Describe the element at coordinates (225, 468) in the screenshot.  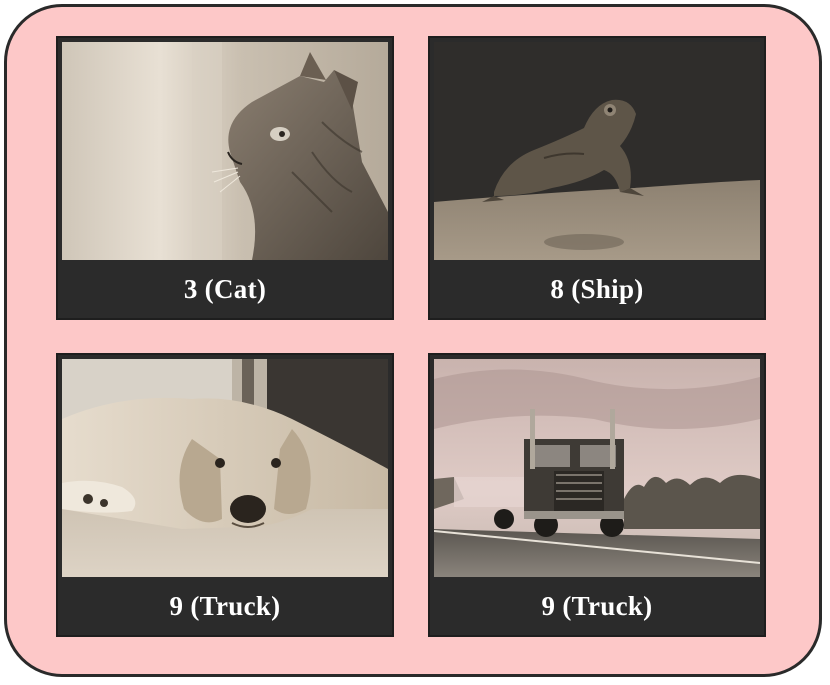
I see `dog-photo` at that location.